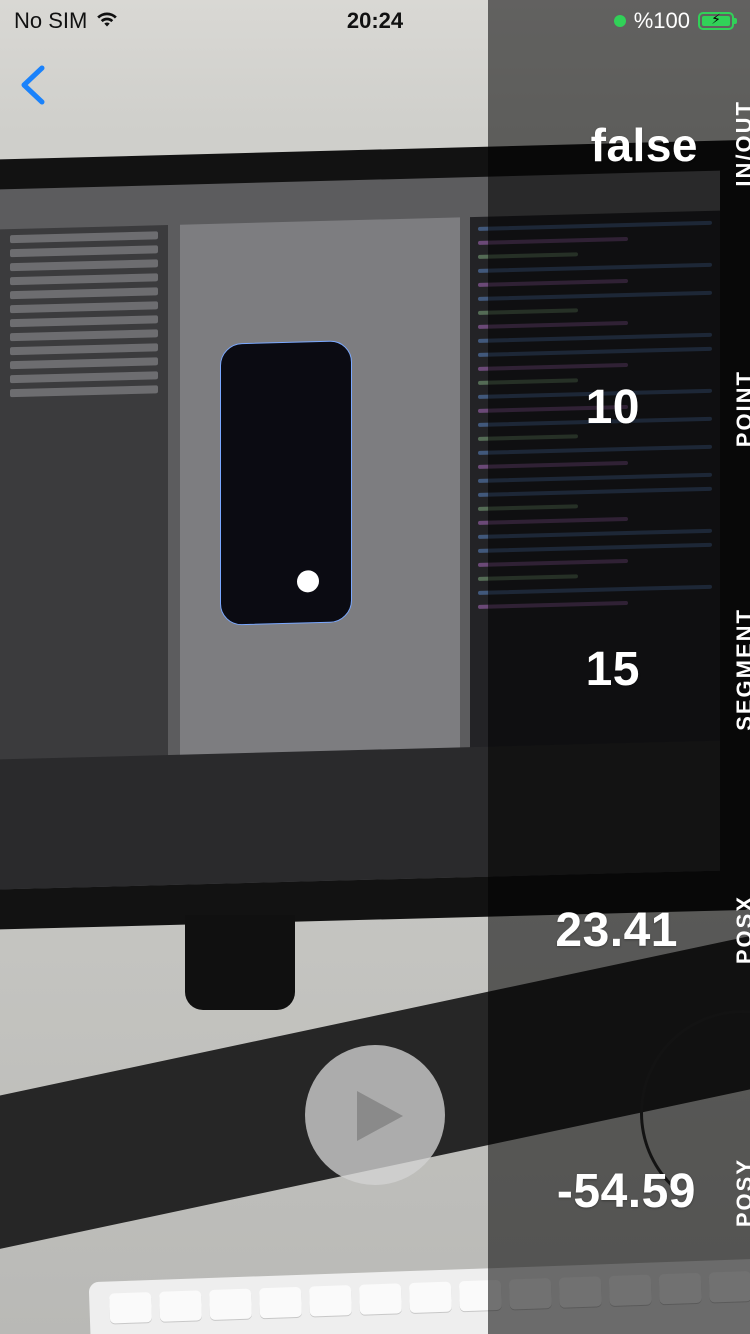 The image size is (750, 1334). I want to click on back-button, so click(34, 85).